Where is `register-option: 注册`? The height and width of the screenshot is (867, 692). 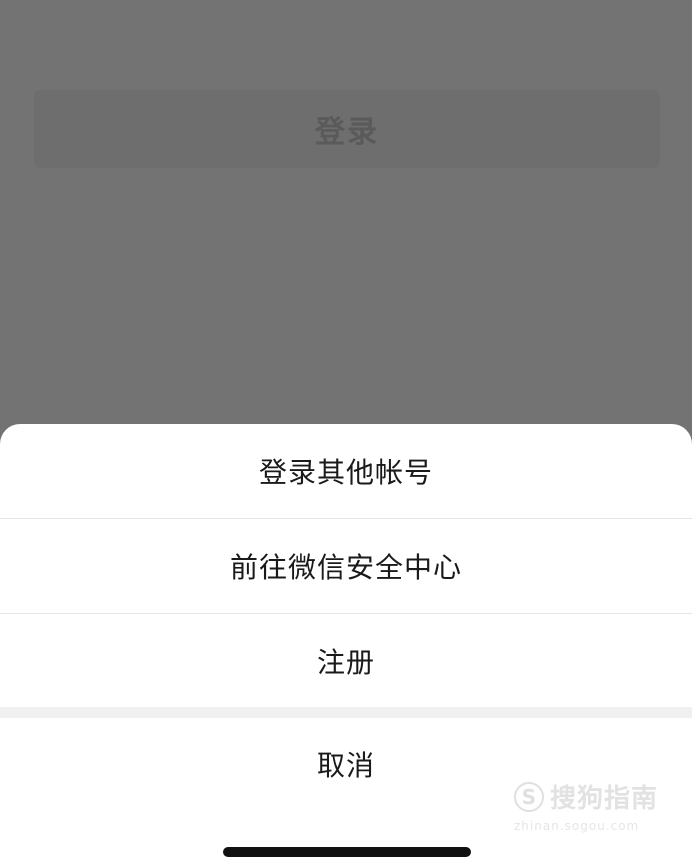 register-option: 注册 is located at coordinates (346, 661).